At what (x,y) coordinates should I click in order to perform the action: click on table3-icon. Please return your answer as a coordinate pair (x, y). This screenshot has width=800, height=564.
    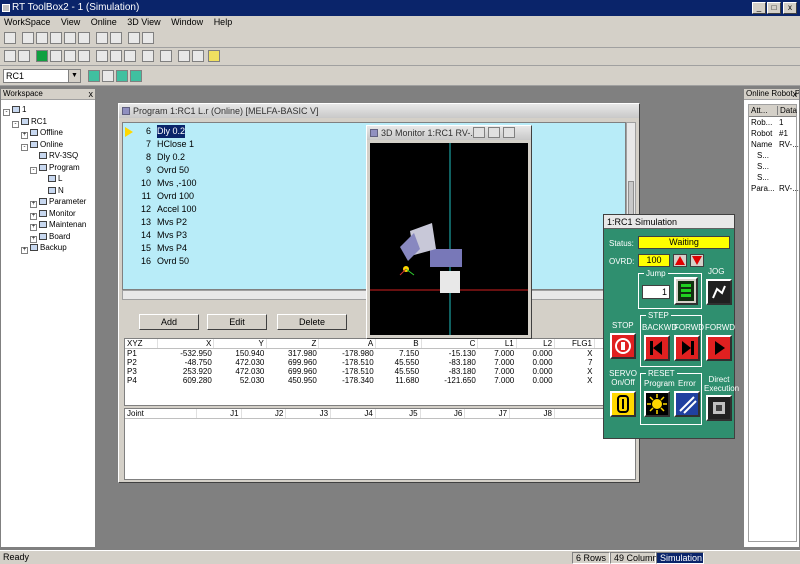
    Looking at the image, I should click on (130, 56).